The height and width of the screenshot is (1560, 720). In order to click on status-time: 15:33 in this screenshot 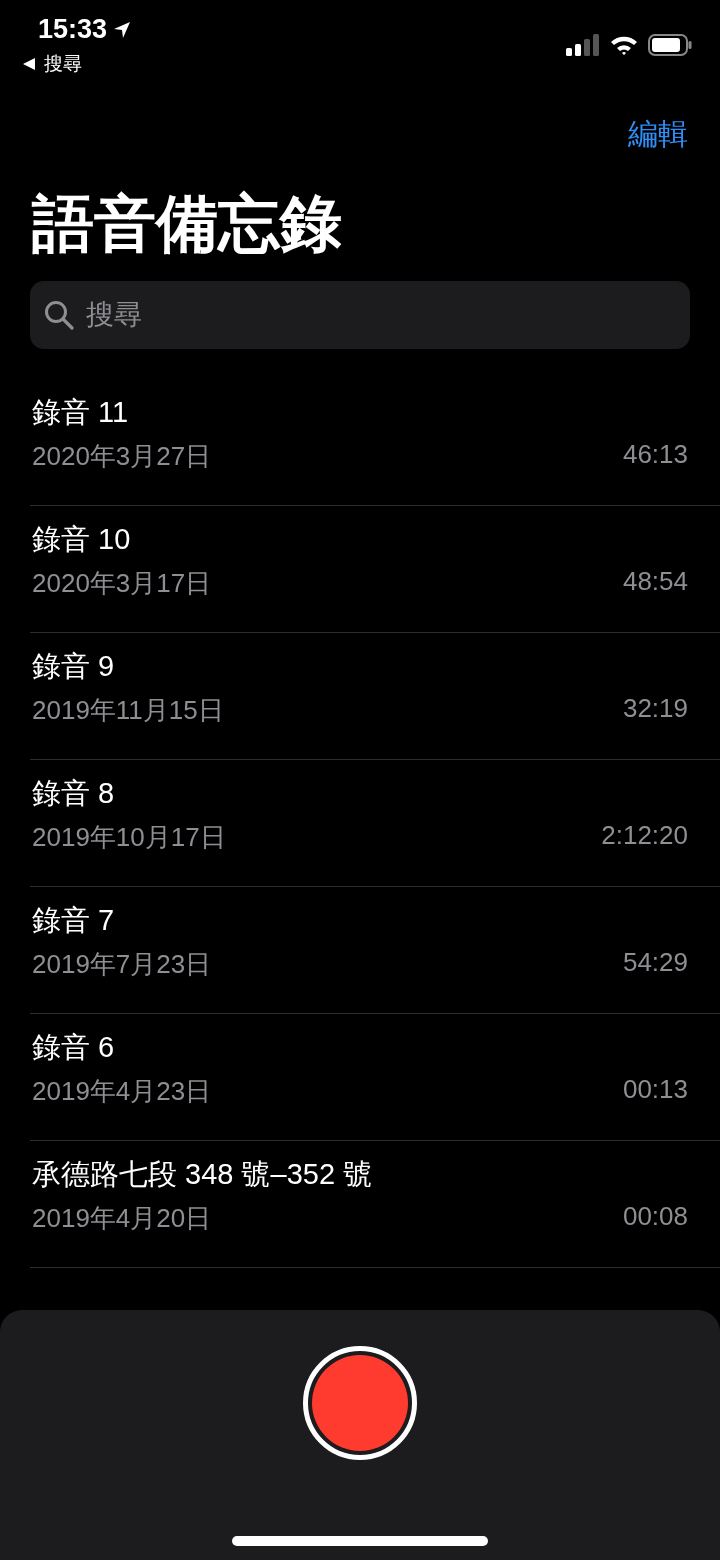, I will do `click(73, 29)`.